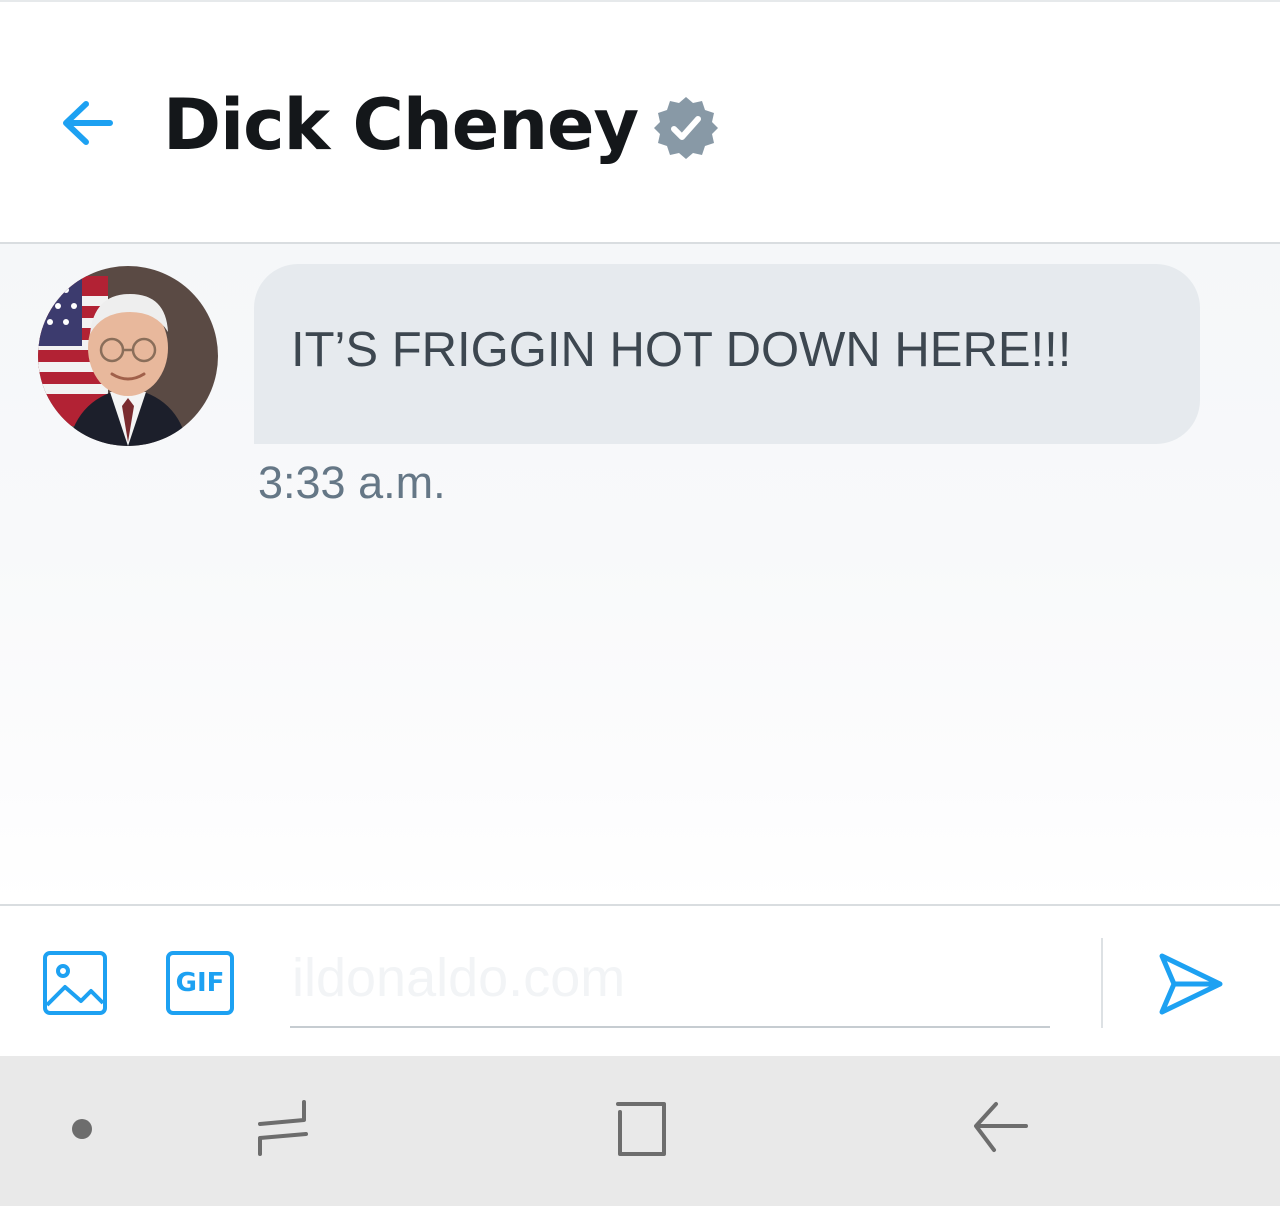  Describe the element at coordinates (1102, 983) in the screenshot. I see `composer-divider` at that location.